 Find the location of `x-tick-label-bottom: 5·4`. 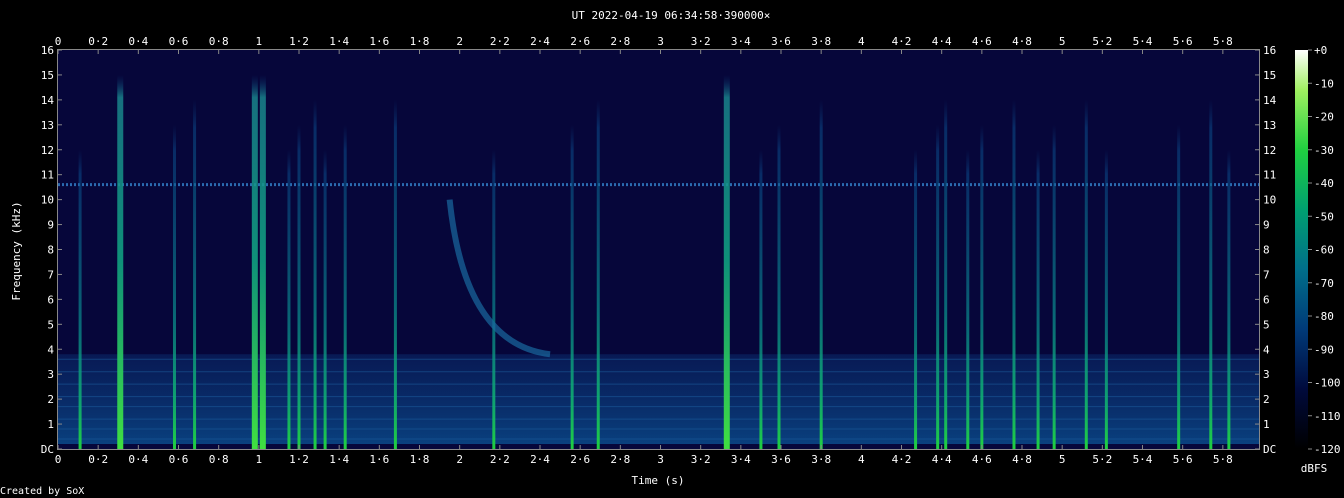

x-tick-label-bottom: 5·4 is located at coordinates (1143, 459).